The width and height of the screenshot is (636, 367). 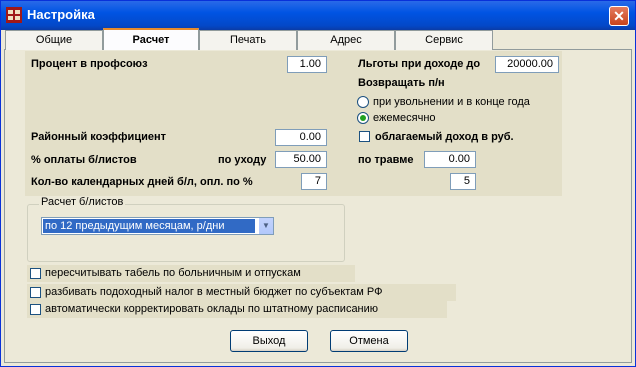 What do you see at coordinates (314, 181) in the screenshot?
I see `calendar-days-input: 7` at bounding box center [314, 181].